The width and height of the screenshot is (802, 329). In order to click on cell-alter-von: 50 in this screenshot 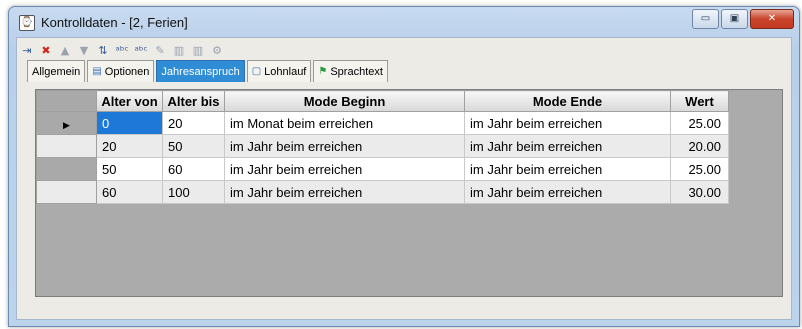, I will do `click(129, 169)`.